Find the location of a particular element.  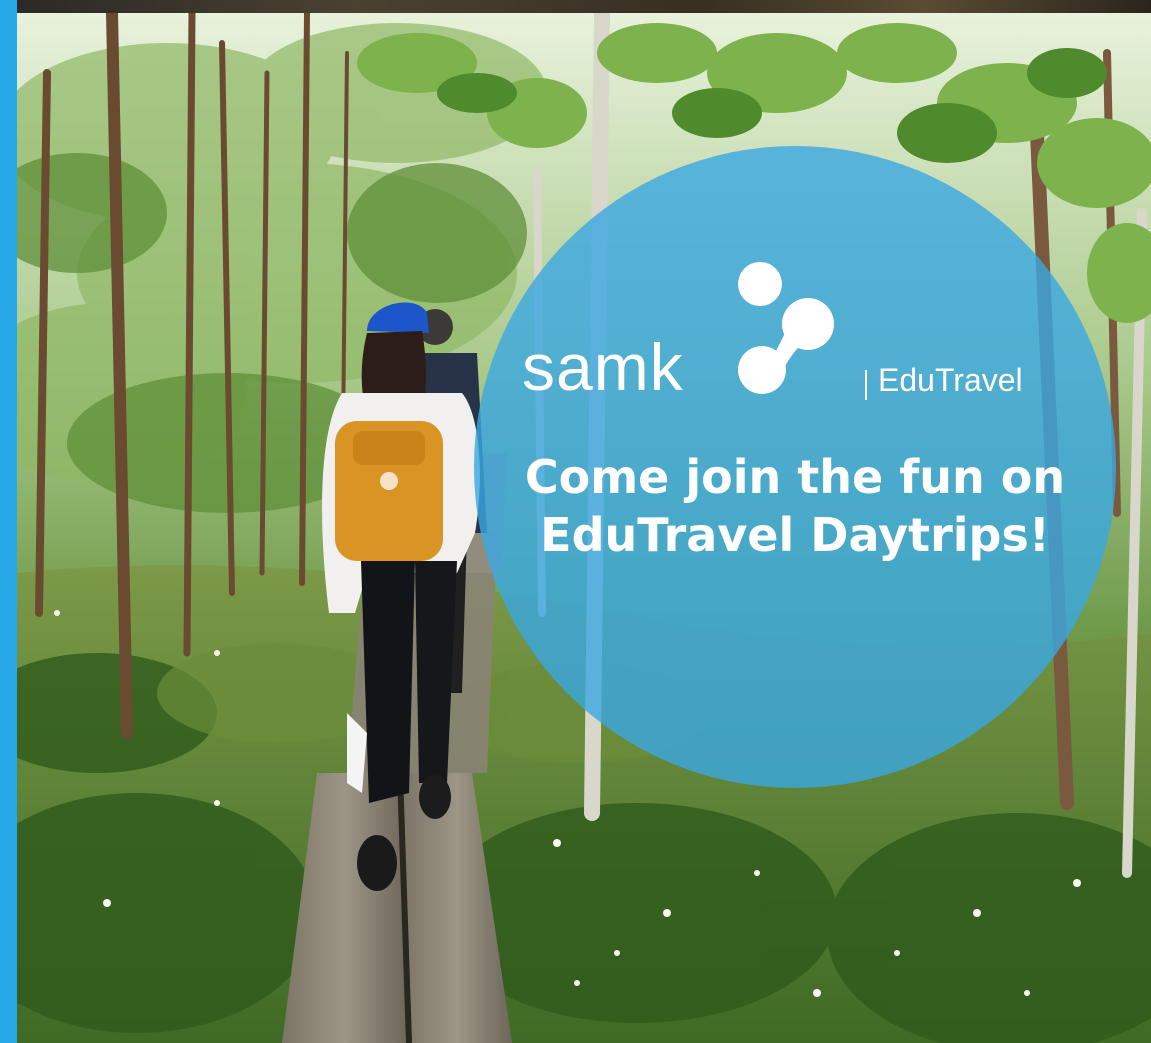

headline-line-1: Come join the fun on is located at coordinates (795, 477).